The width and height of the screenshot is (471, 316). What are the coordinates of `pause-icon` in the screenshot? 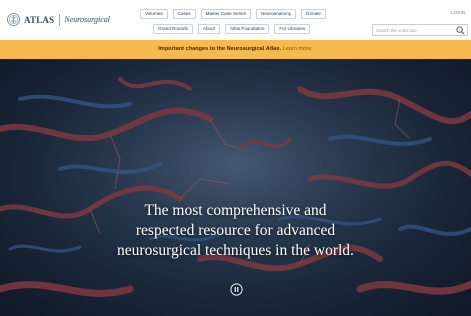 It's located at (236, 289).